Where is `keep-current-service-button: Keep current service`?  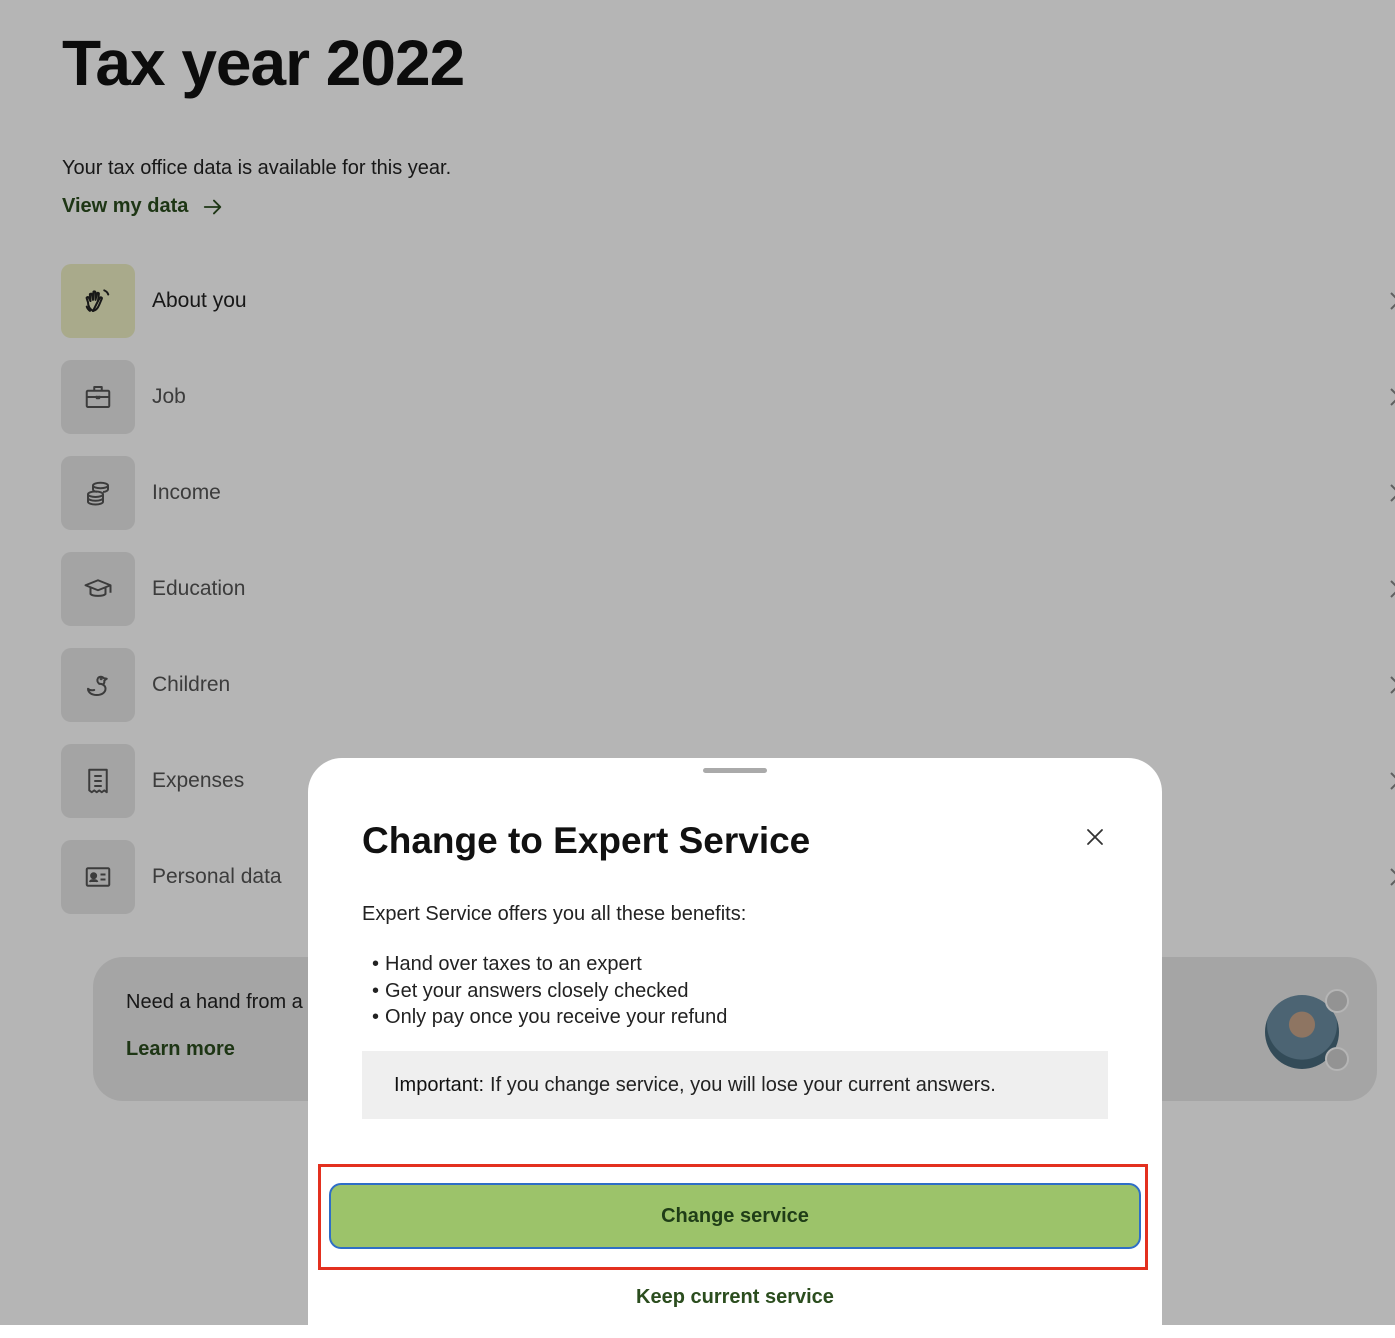 keep-current-service-button: Keep current service is located at coordinates (735, 1297).